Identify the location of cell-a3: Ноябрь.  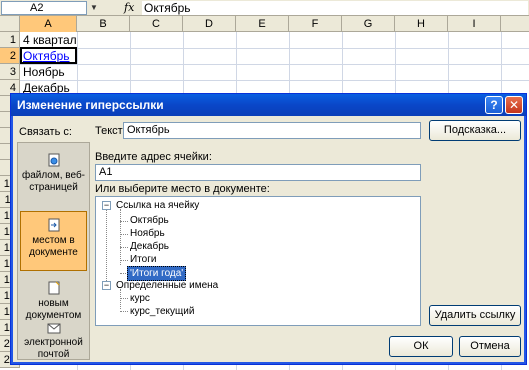
(44, 72).